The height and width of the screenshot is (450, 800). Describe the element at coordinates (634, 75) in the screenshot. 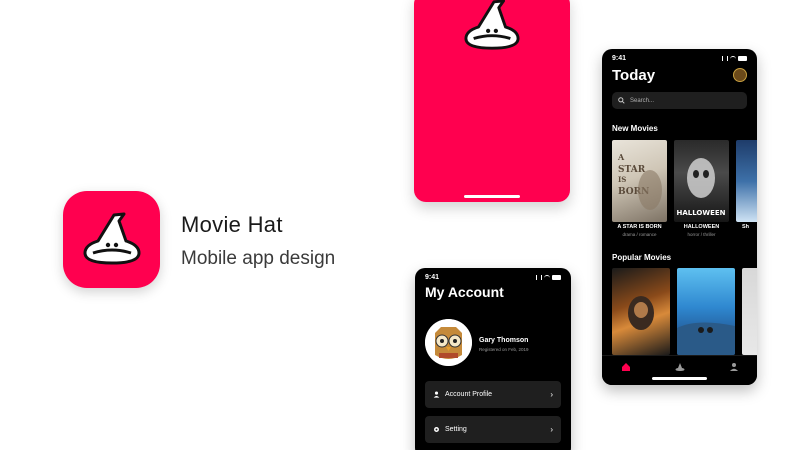

I see `page-title: Today` at that location.